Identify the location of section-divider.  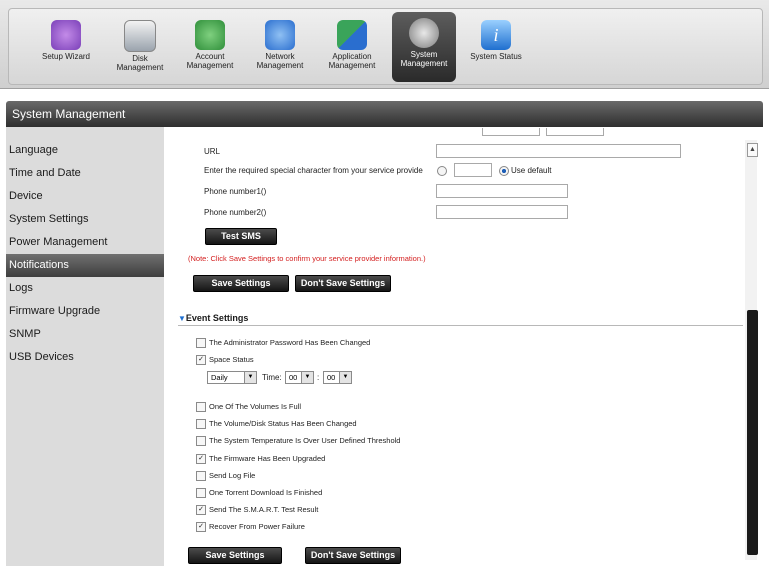
(460, 325).